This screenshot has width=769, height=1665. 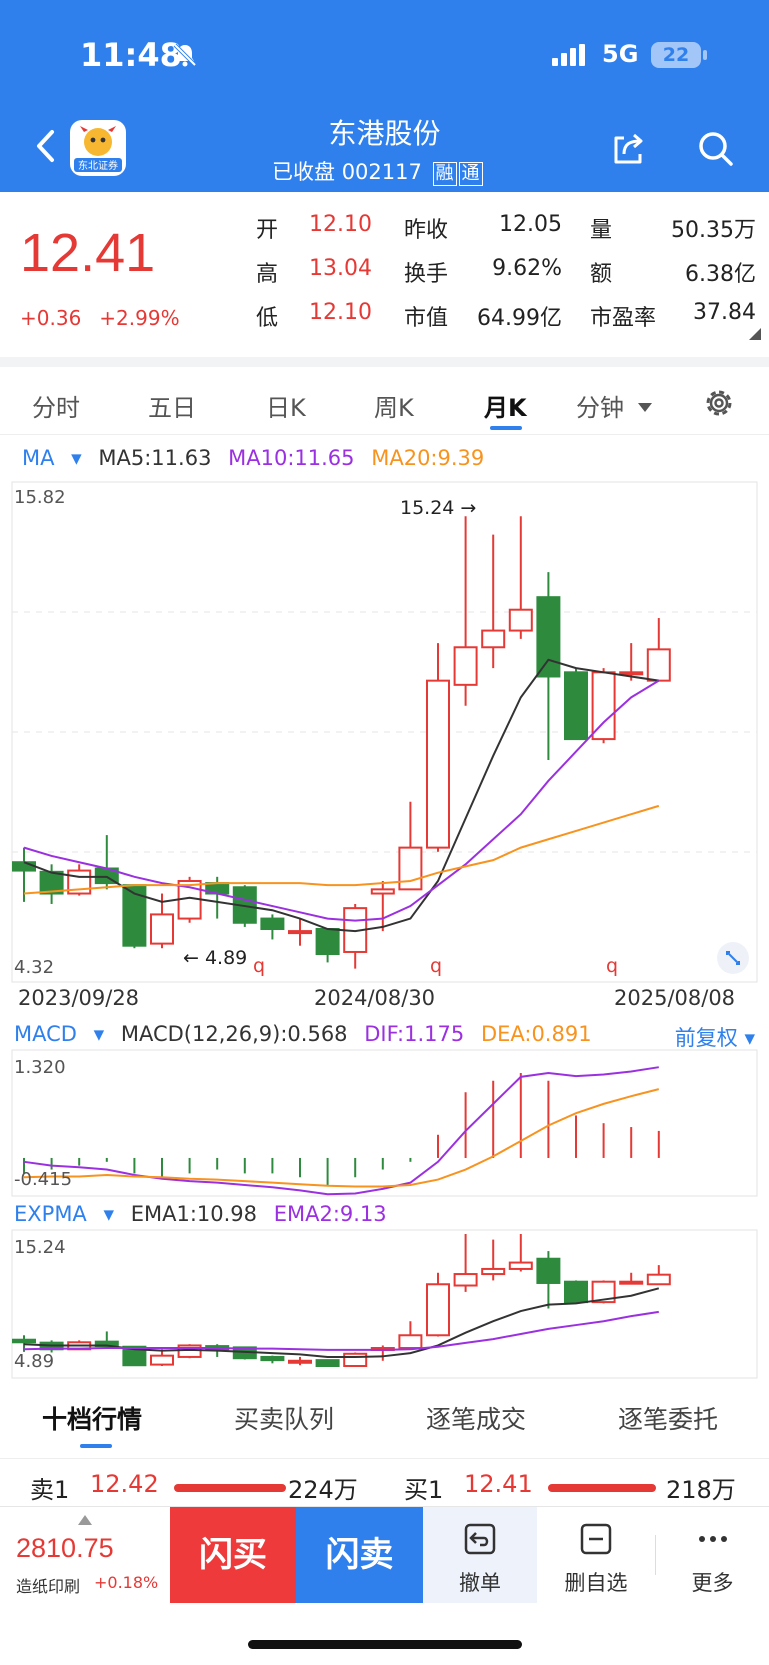 I want to click on ma5-line, so click(x=341, y=795).